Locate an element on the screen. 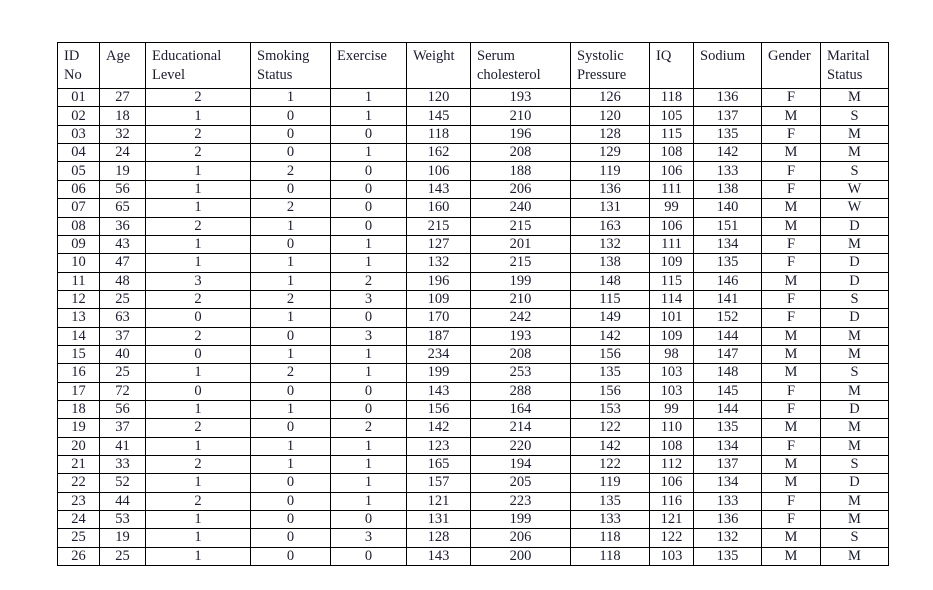  cell-serum: 193 is located at coordinates (520, 336).